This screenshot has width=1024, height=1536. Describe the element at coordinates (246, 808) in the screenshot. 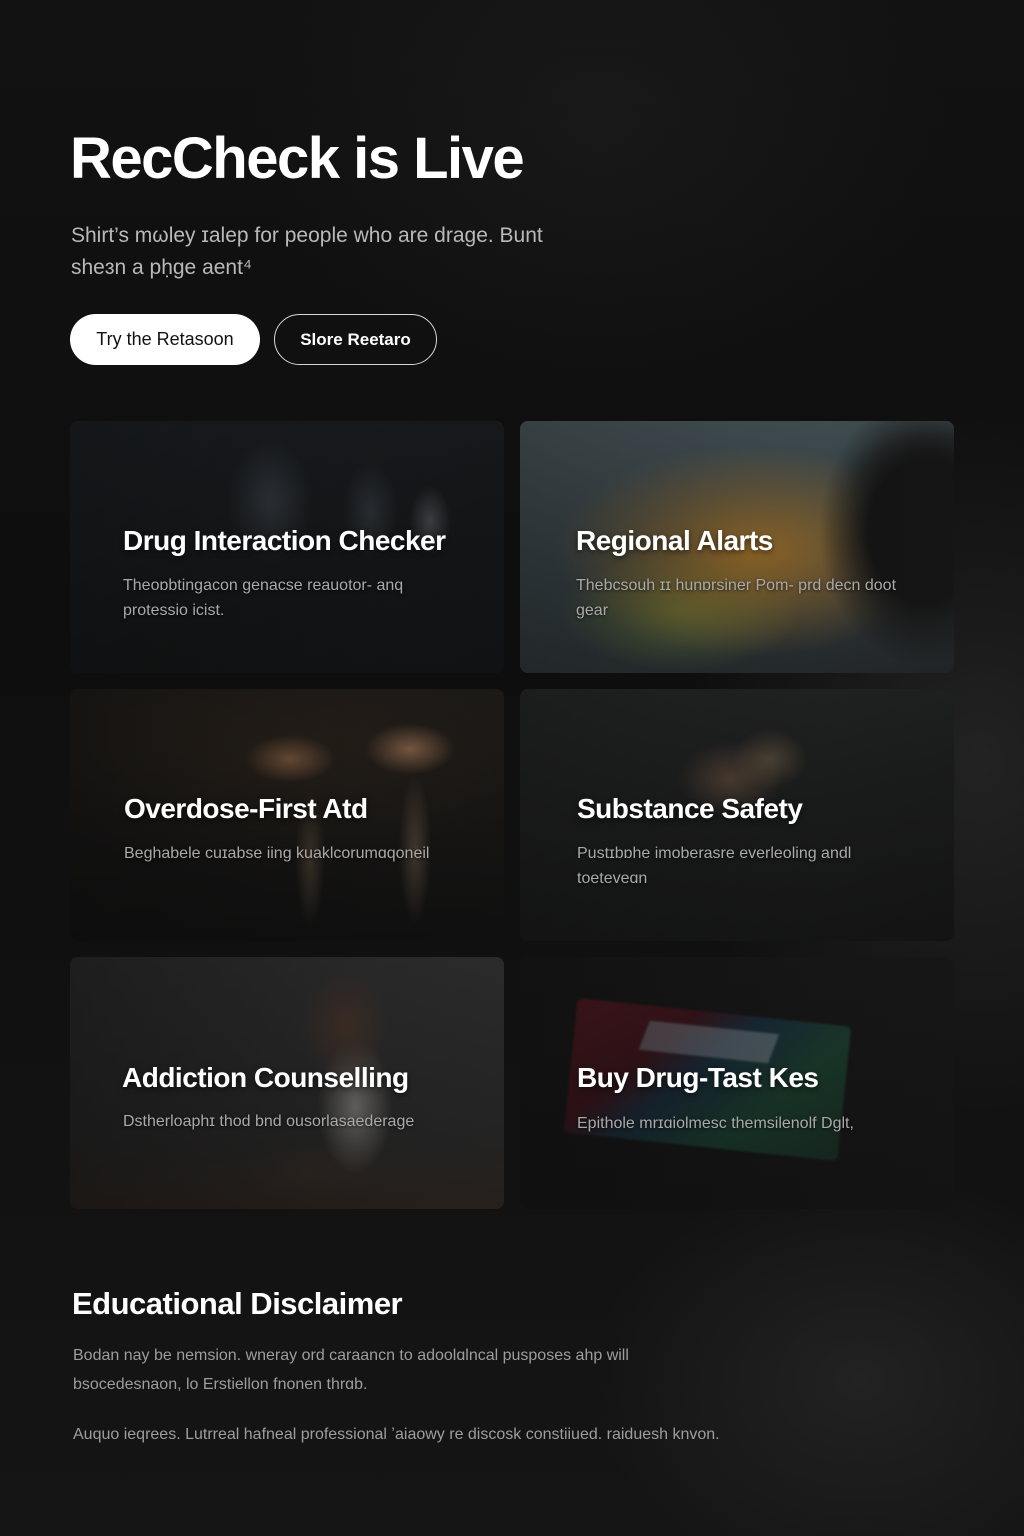

I see `card-title: Overdose-First Atd` at that location.